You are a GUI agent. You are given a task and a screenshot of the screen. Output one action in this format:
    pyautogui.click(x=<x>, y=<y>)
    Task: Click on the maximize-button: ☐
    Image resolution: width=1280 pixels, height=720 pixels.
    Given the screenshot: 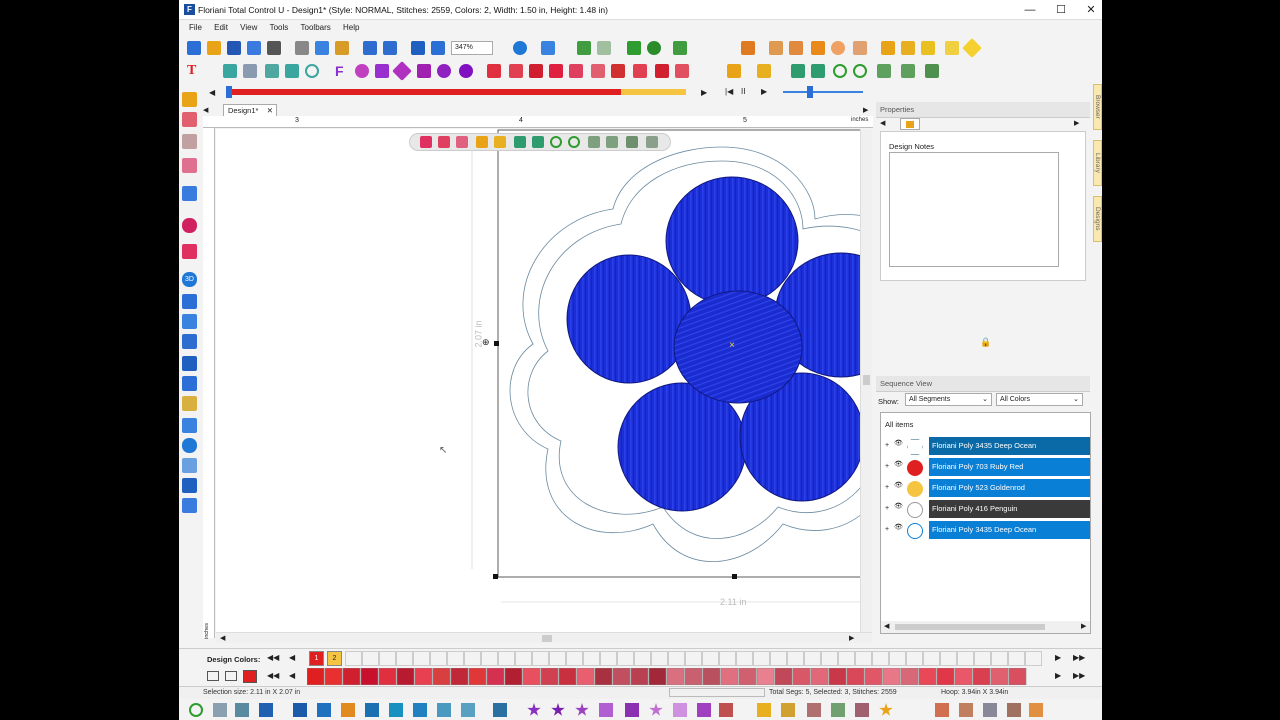 What is the action you would take?
    pyautogui.click(x=1061, y=10)
    